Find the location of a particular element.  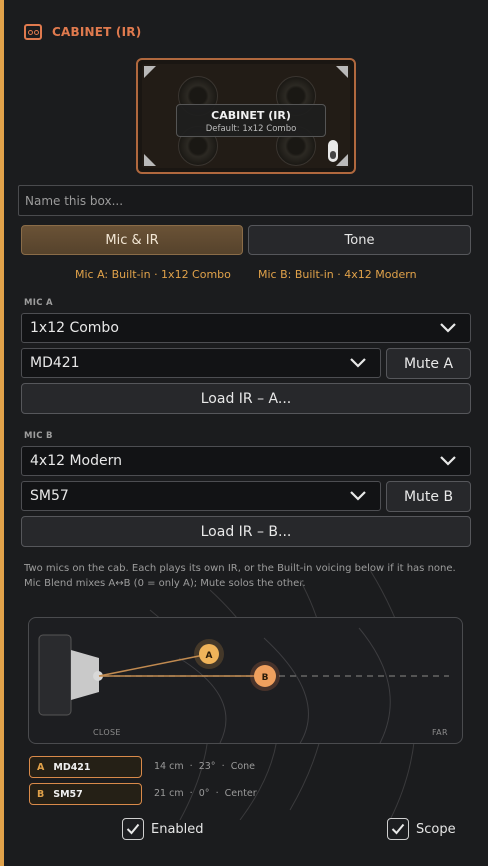

mic-b-summary: Mic B: Built-in · 4x12 Modern is located at coordinates (337, 274).